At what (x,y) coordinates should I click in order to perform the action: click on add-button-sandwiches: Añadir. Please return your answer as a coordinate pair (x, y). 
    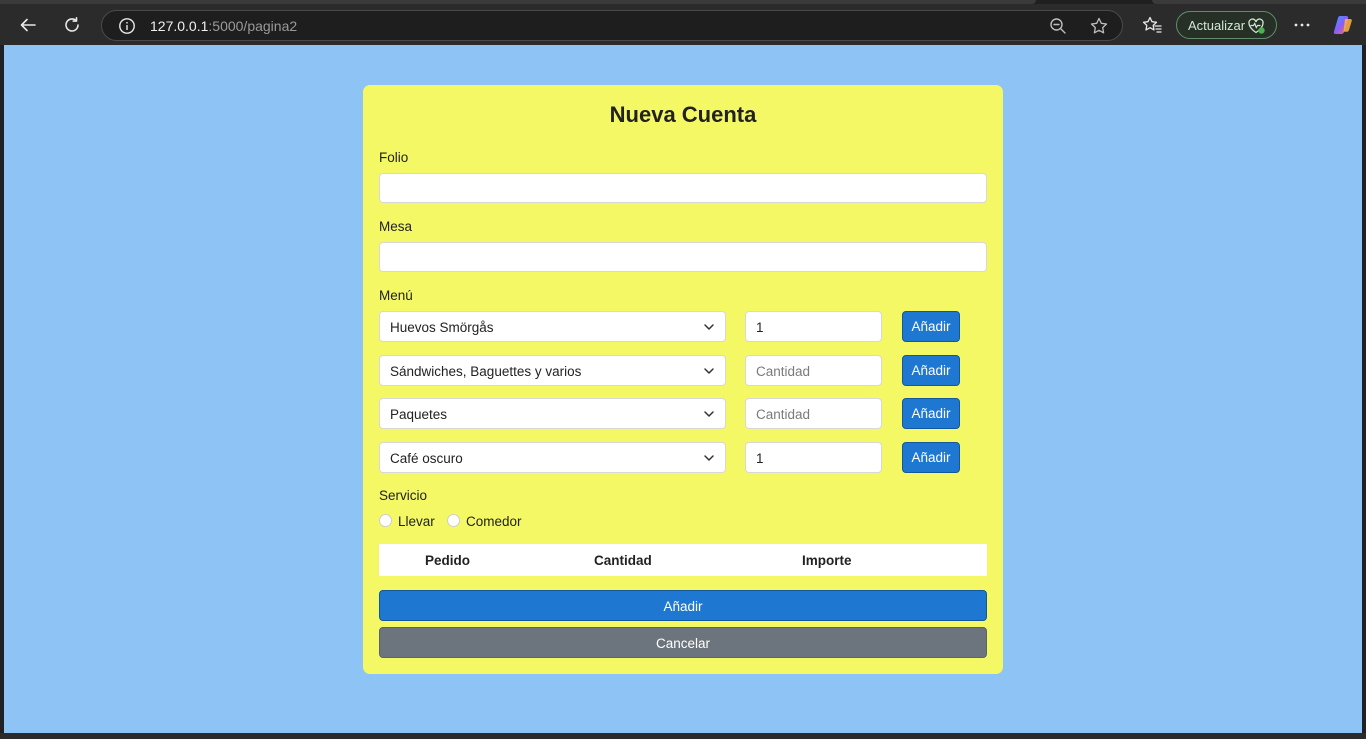
    Looking at the image, I should click on (931, 370).